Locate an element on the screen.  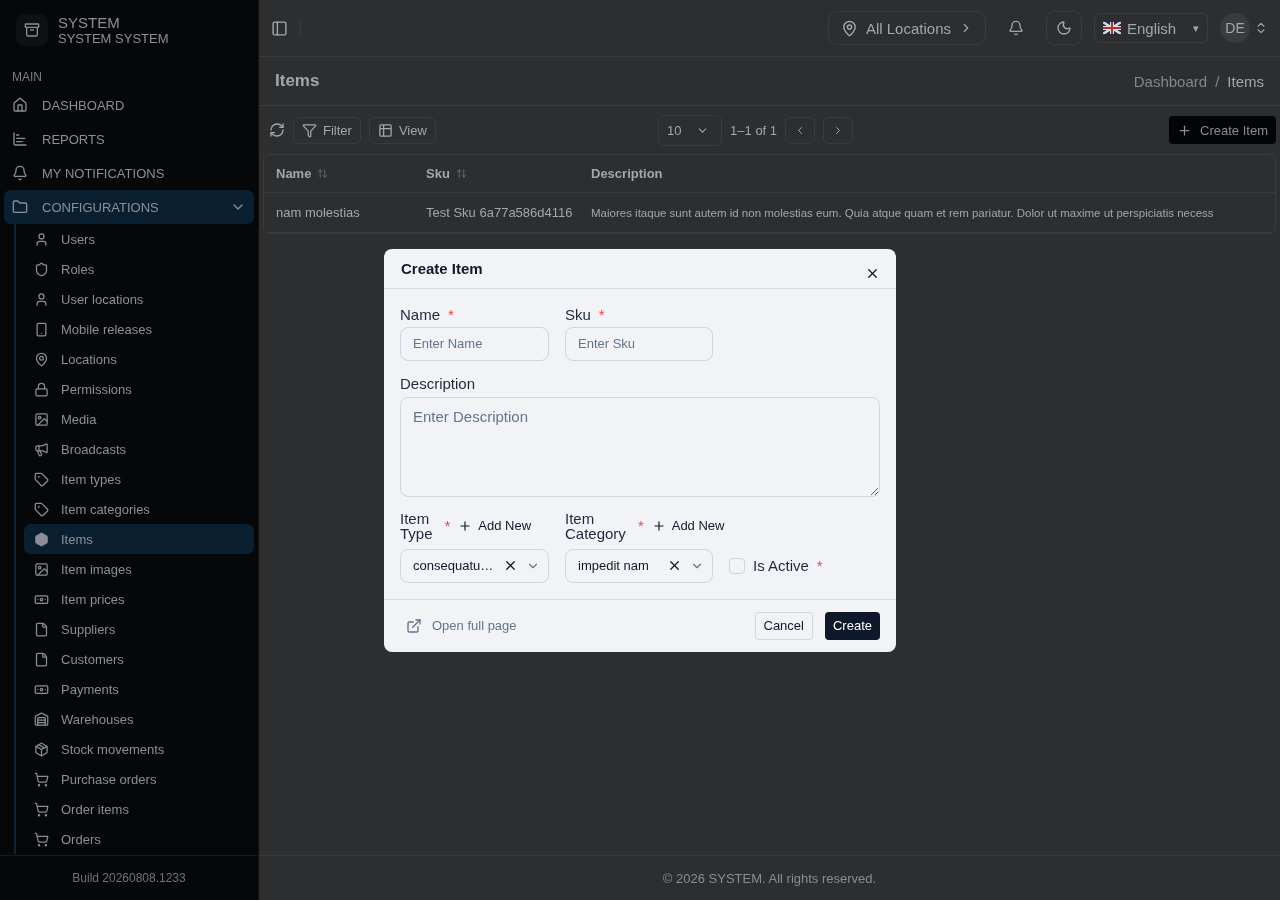
field-label: Sku is located at coordinates (578, 314).